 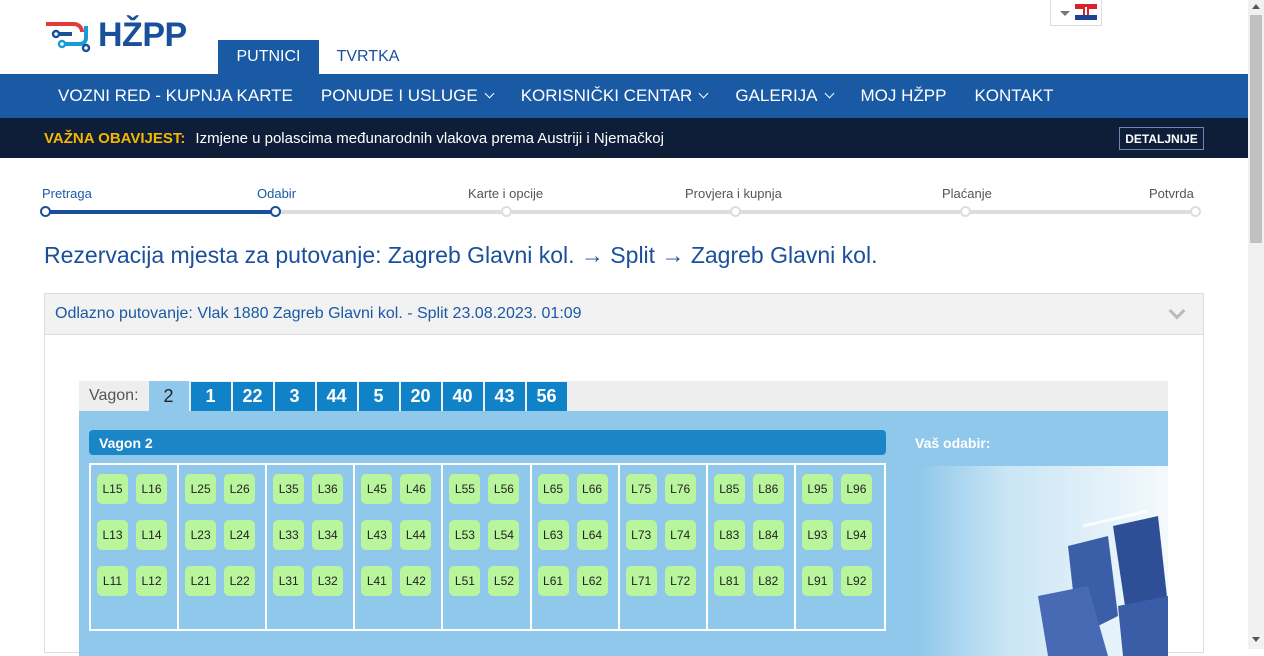 I want to click on seat-l56: L56, so click(x=504, y=489).